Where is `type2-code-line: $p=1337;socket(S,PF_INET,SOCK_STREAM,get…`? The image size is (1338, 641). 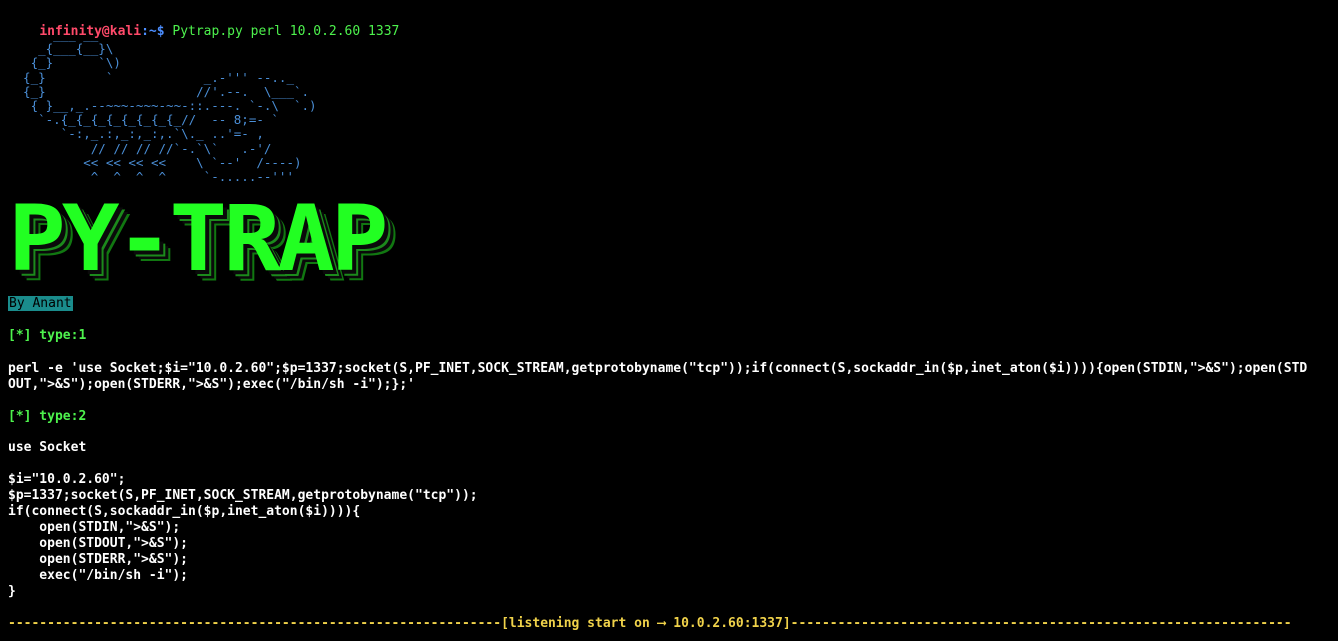
type2-code-line: $p=1337;socket(S,PF_INET,SOCK_STREAM,get… is located at coordinates (243, 495).